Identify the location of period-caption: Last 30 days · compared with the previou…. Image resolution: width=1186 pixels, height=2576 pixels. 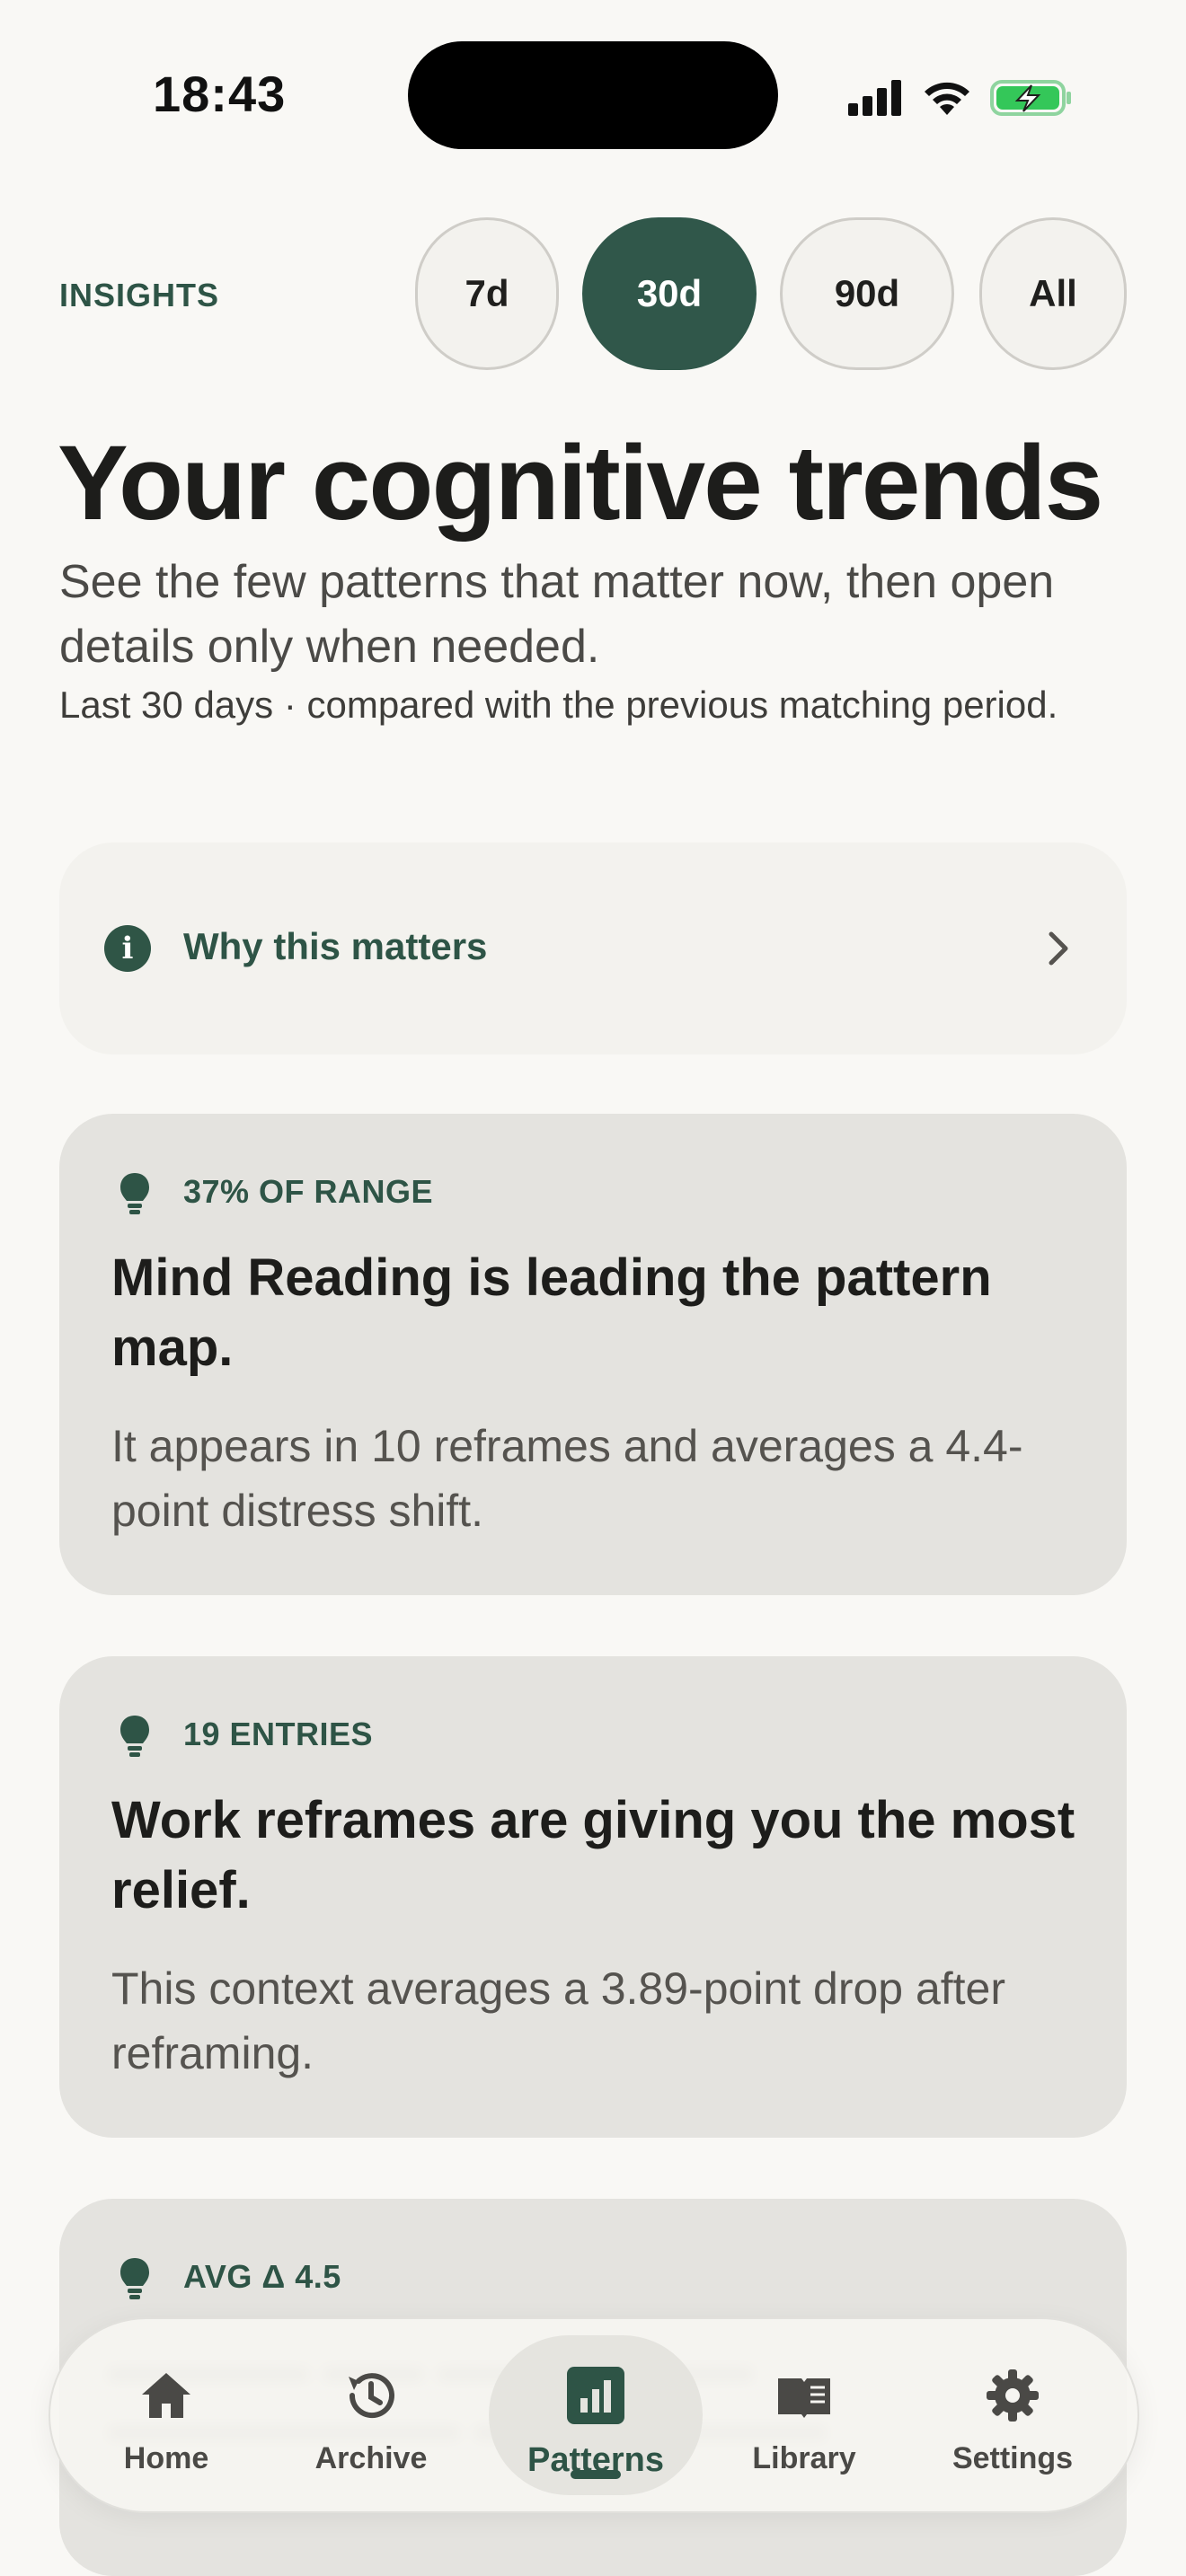
(558, 705).